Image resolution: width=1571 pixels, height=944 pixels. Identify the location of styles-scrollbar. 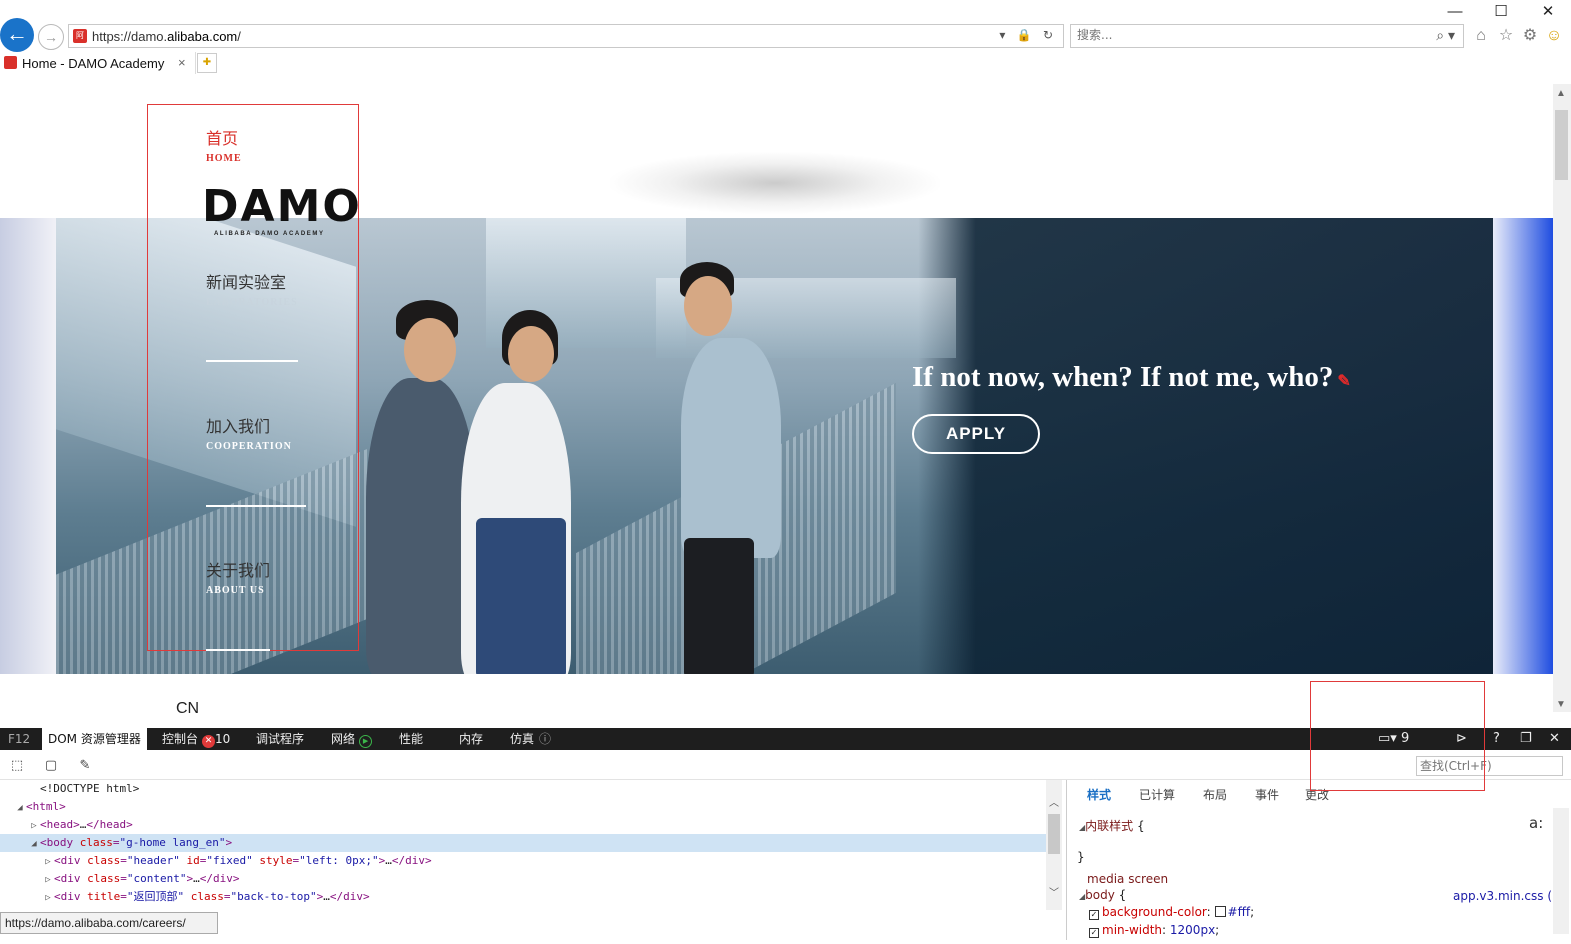
(1561, 871).